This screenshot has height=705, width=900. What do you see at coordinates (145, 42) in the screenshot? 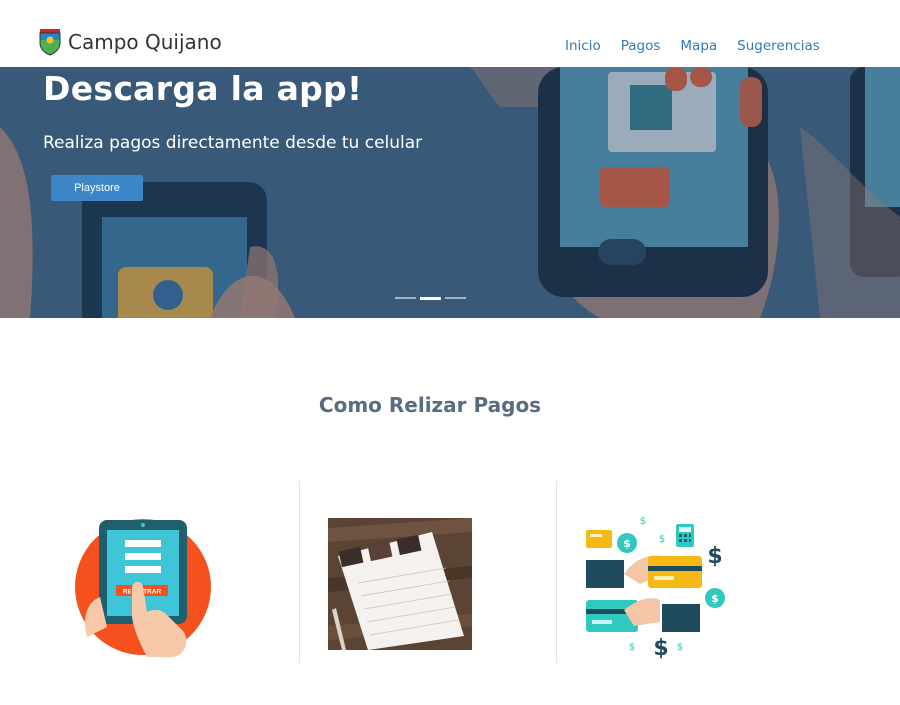
I see `brand-name: Campo Quijano` at bounding box center [145, 42].